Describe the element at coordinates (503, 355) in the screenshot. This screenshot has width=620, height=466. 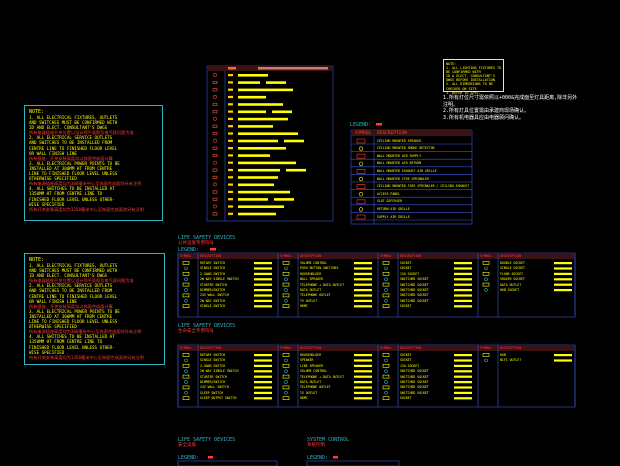
I see `device-description: HOB` at that location.